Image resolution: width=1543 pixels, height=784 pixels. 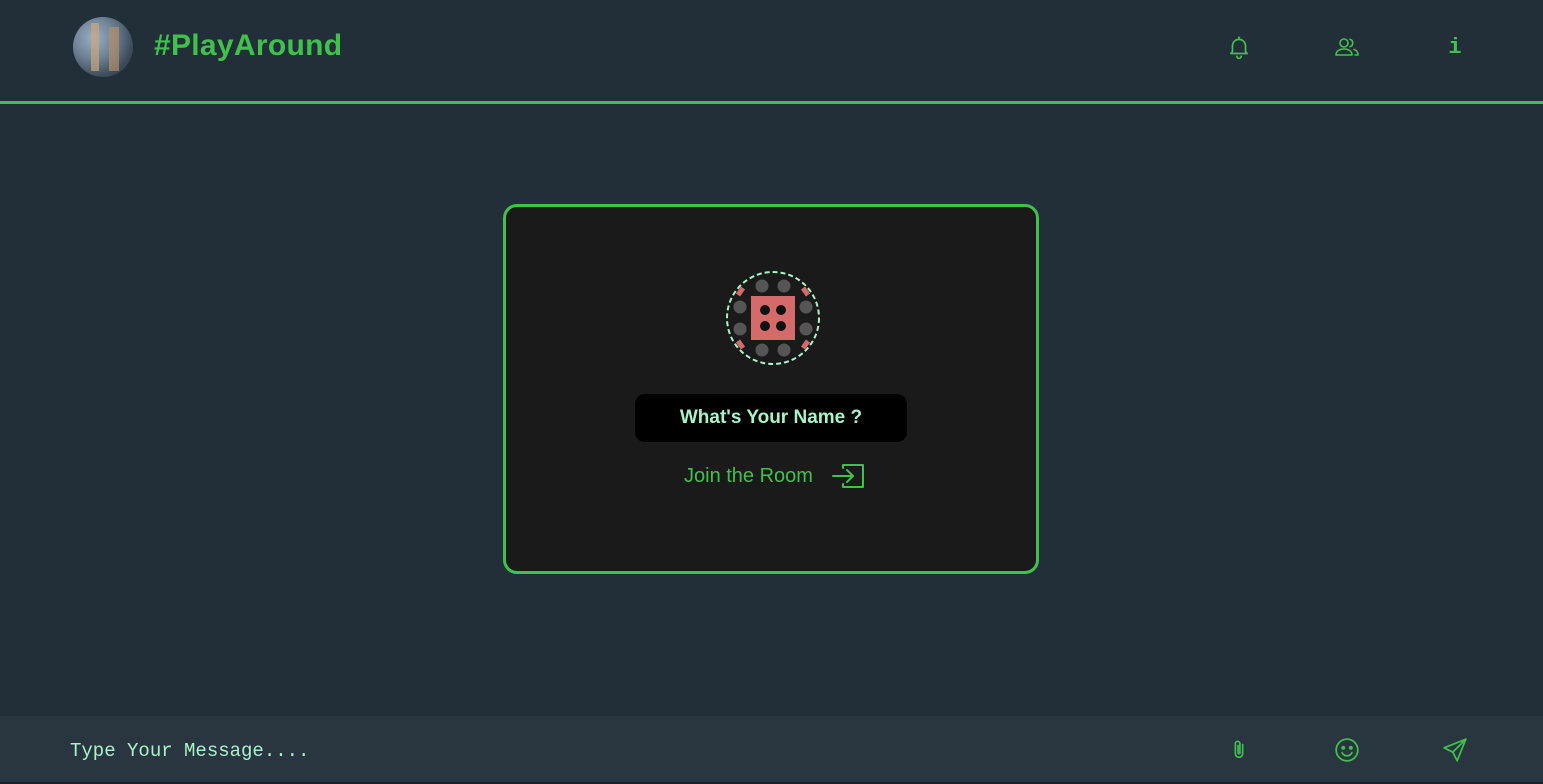 What do you see at coordinates (103, 47) in the screenshot?
I see `avatar` at bounding box center [103, 47].